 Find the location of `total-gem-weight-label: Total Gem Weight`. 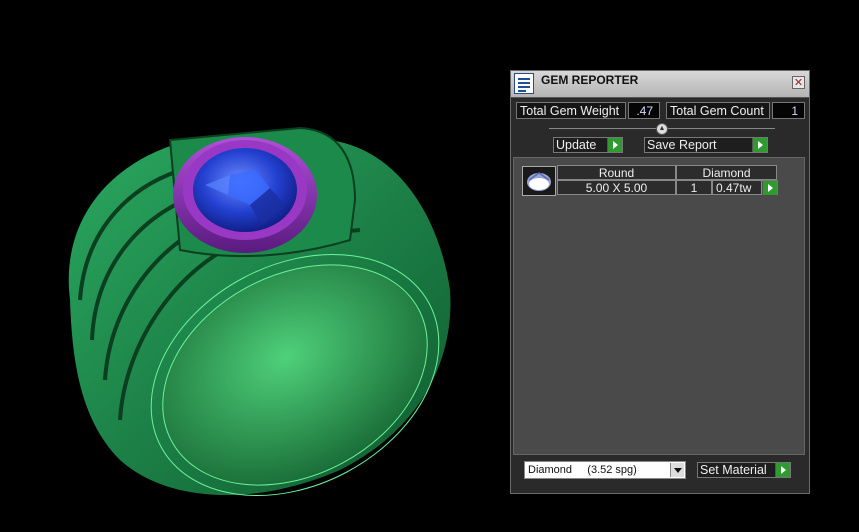

total-gem-weight-label: Total Gem Weight is located at coordinates (571, 110).